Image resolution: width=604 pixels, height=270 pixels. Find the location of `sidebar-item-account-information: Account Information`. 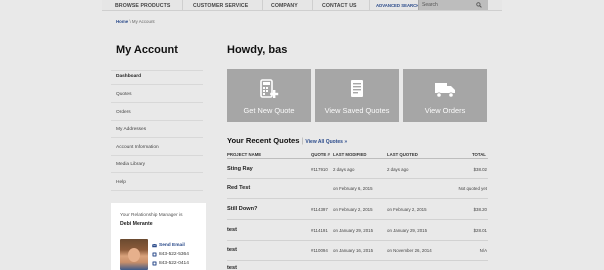

sidebar-item-account-information: Account Information is located at coordinates (137, 147).